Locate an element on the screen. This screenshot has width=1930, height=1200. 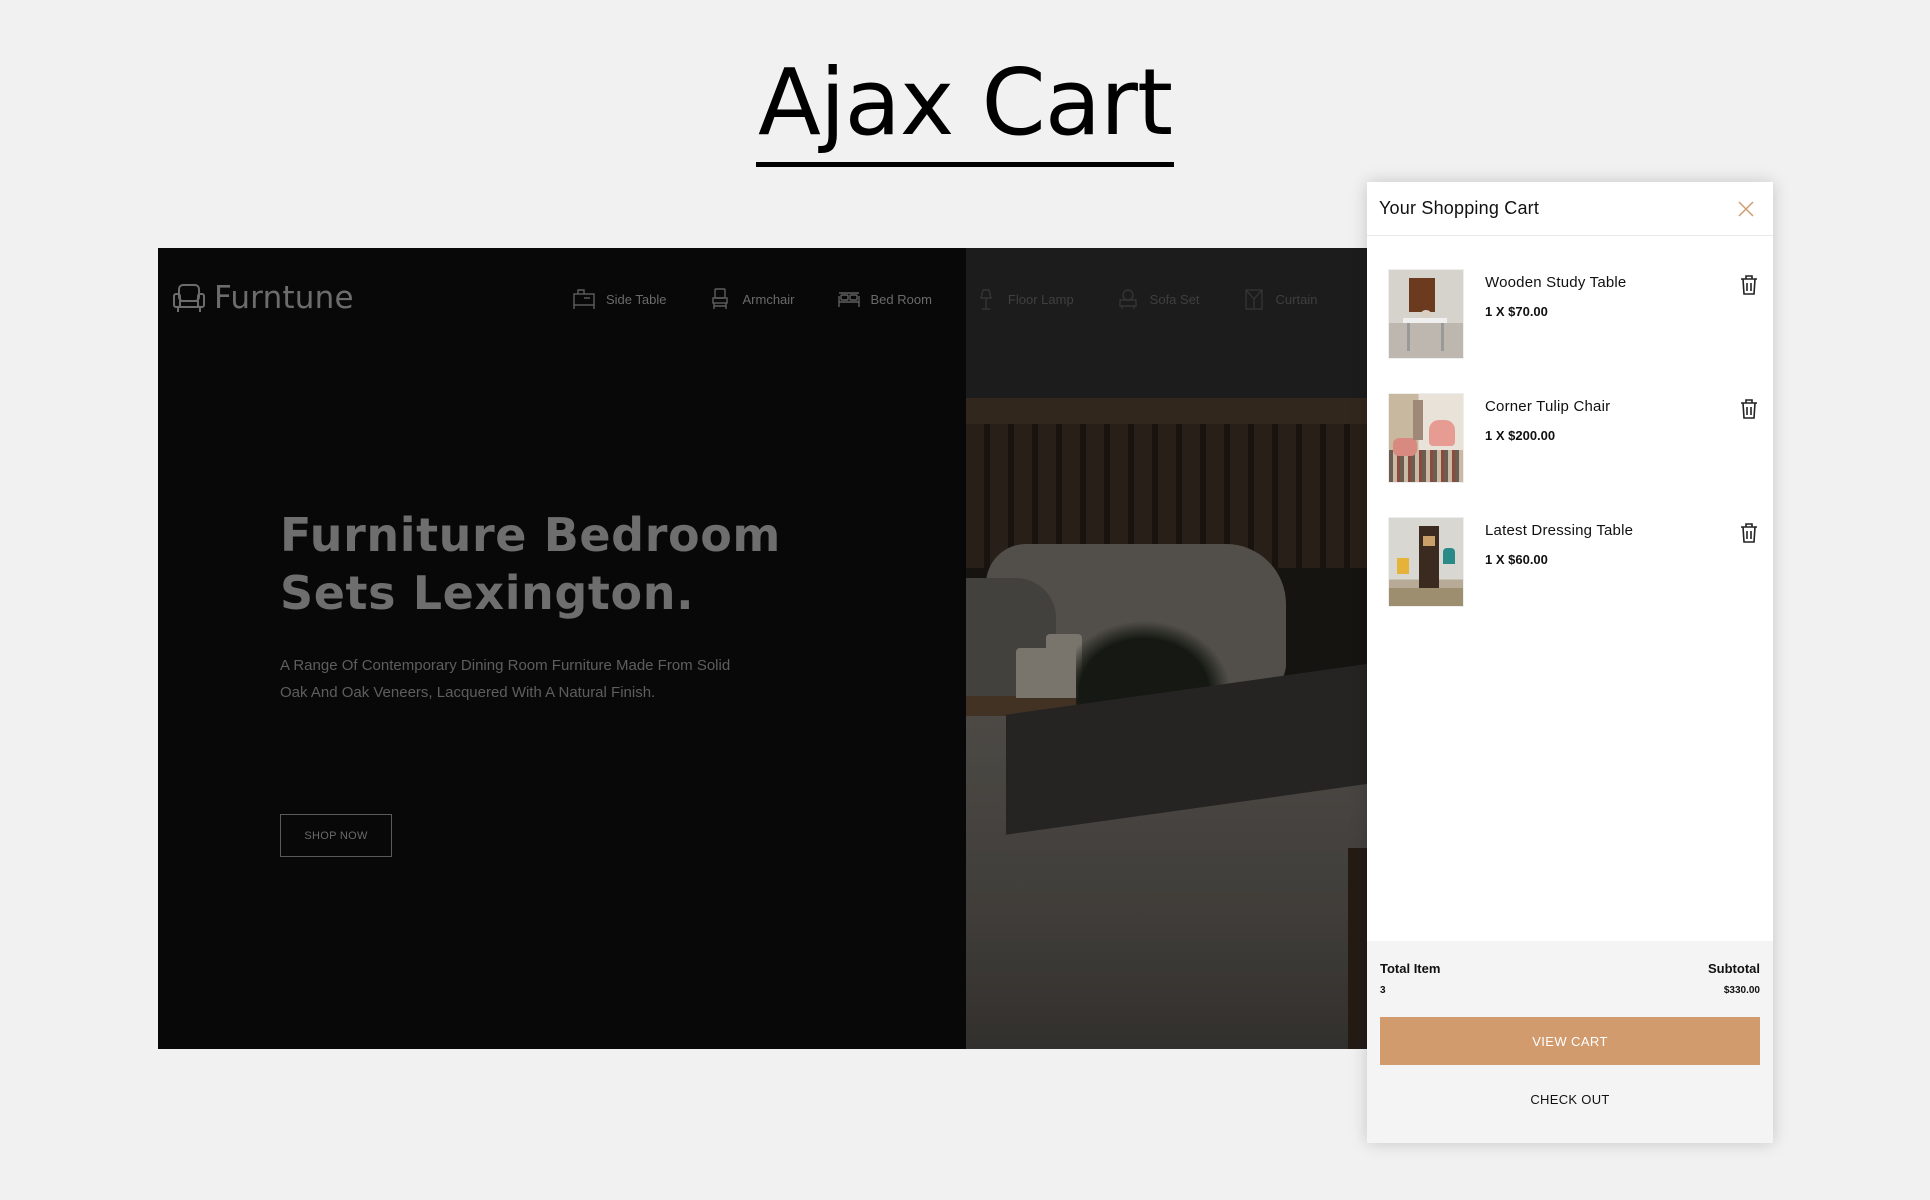
item-qty-price: 1 X $70.00 is located at coordinates (1516, 311).